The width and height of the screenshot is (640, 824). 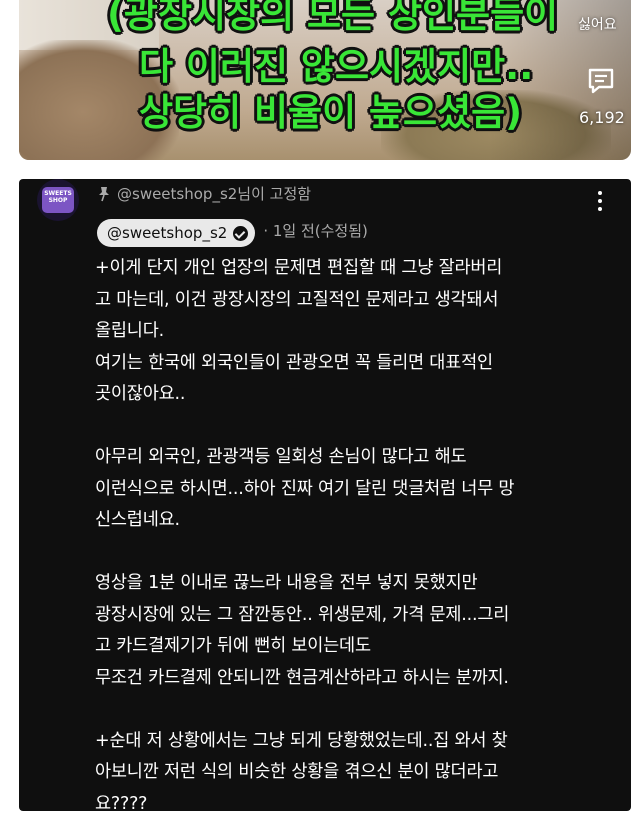 I want to click on comment-text-line: 영상을 1분 이내로 끊느라 내용을 전부 넣지 못했지만, so click(x=286, y=583).